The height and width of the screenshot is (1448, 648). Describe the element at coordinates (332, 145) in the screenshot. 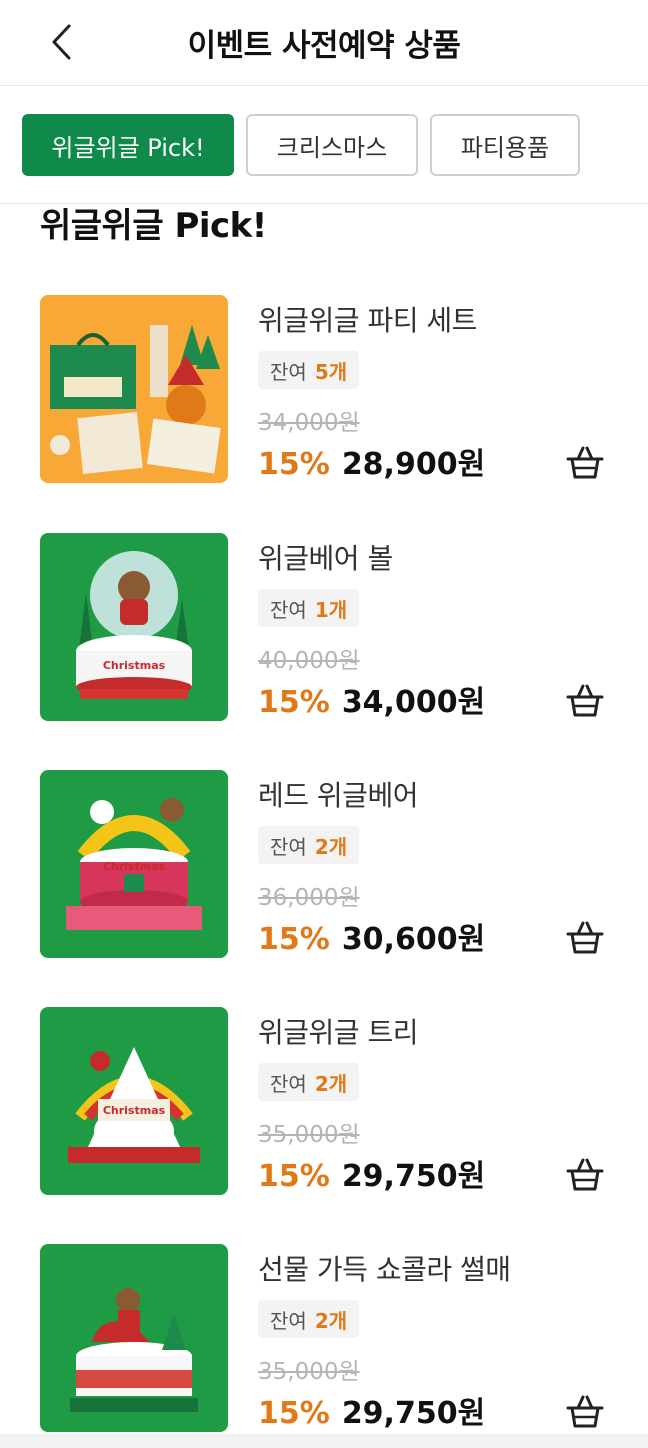

I see `tab-christmas: 크리스마스` at that location.